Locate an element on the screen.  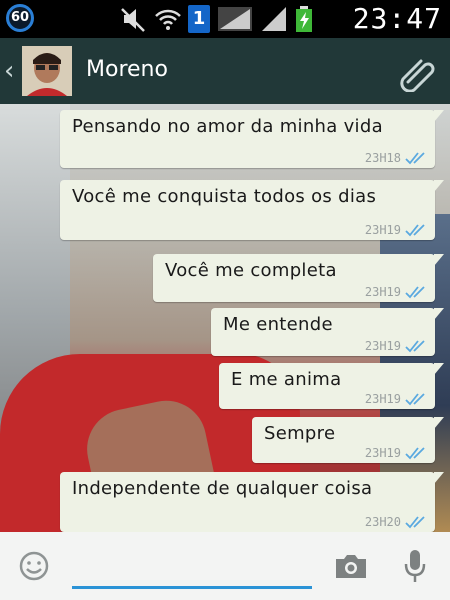
compose-bar is located at coordinates (225, 566).